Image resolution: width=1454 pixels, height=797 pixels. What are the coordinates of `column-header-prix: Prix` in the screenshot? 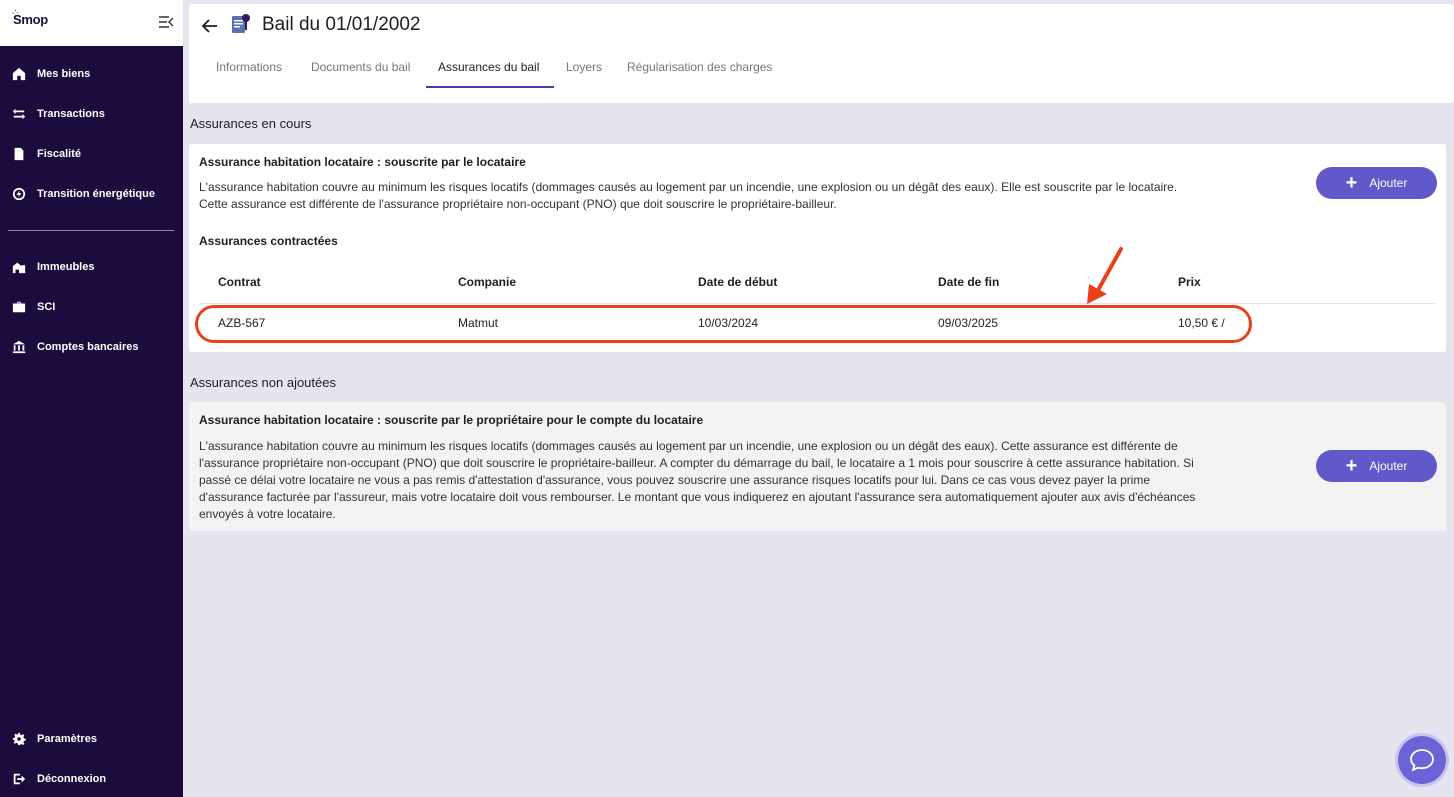 It's located at (1189, 282).